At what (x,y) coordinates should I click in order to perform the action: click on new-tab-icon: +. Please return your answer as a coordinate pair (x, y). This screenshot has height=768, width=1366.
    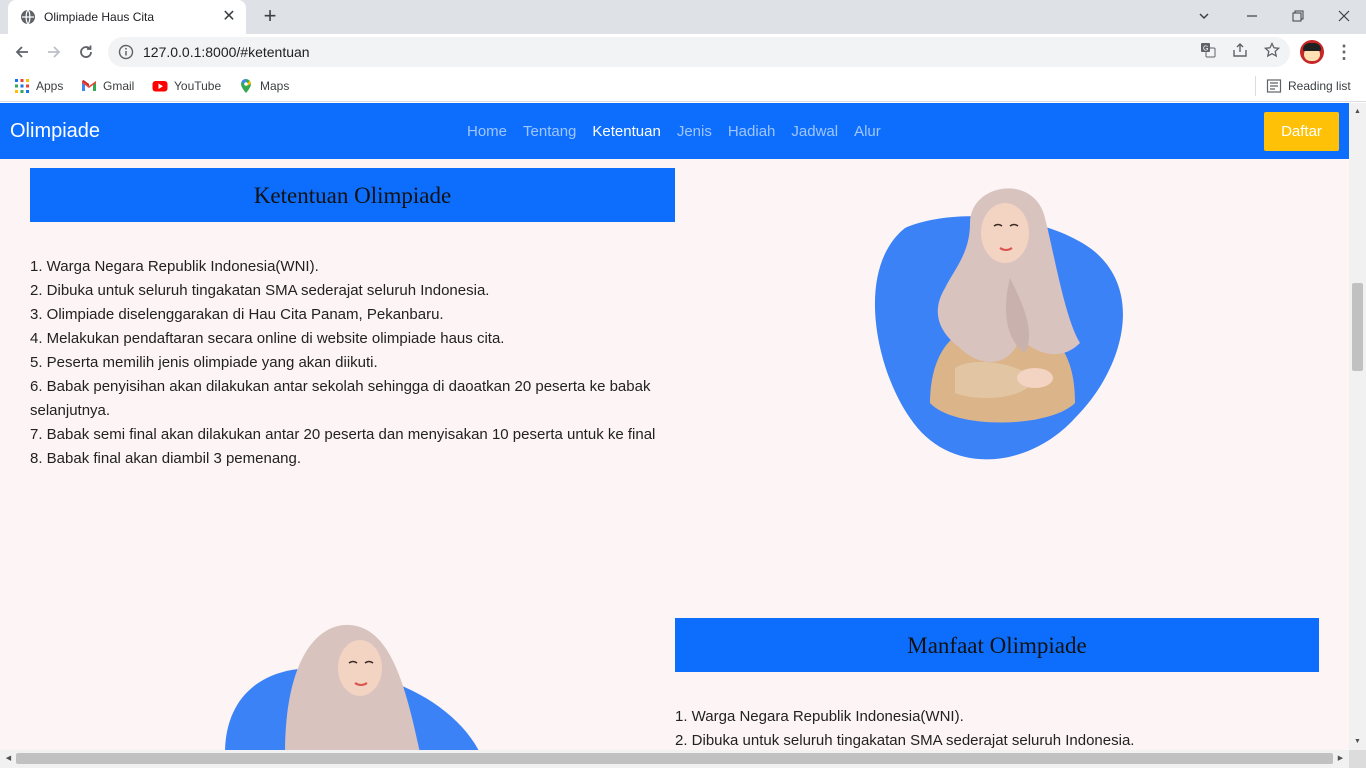
    Looking at the image, I should click on (270, 17).